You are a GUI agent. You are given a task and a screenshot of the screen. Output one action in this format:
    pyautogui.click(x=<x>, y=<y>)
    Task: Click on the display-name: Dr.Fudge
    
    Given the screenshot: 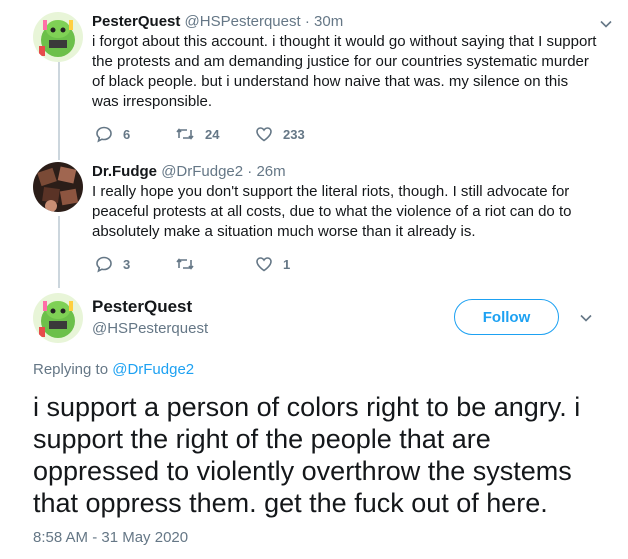 What is the action you would take?
    pyautogui.click(x=124, y=171)
    